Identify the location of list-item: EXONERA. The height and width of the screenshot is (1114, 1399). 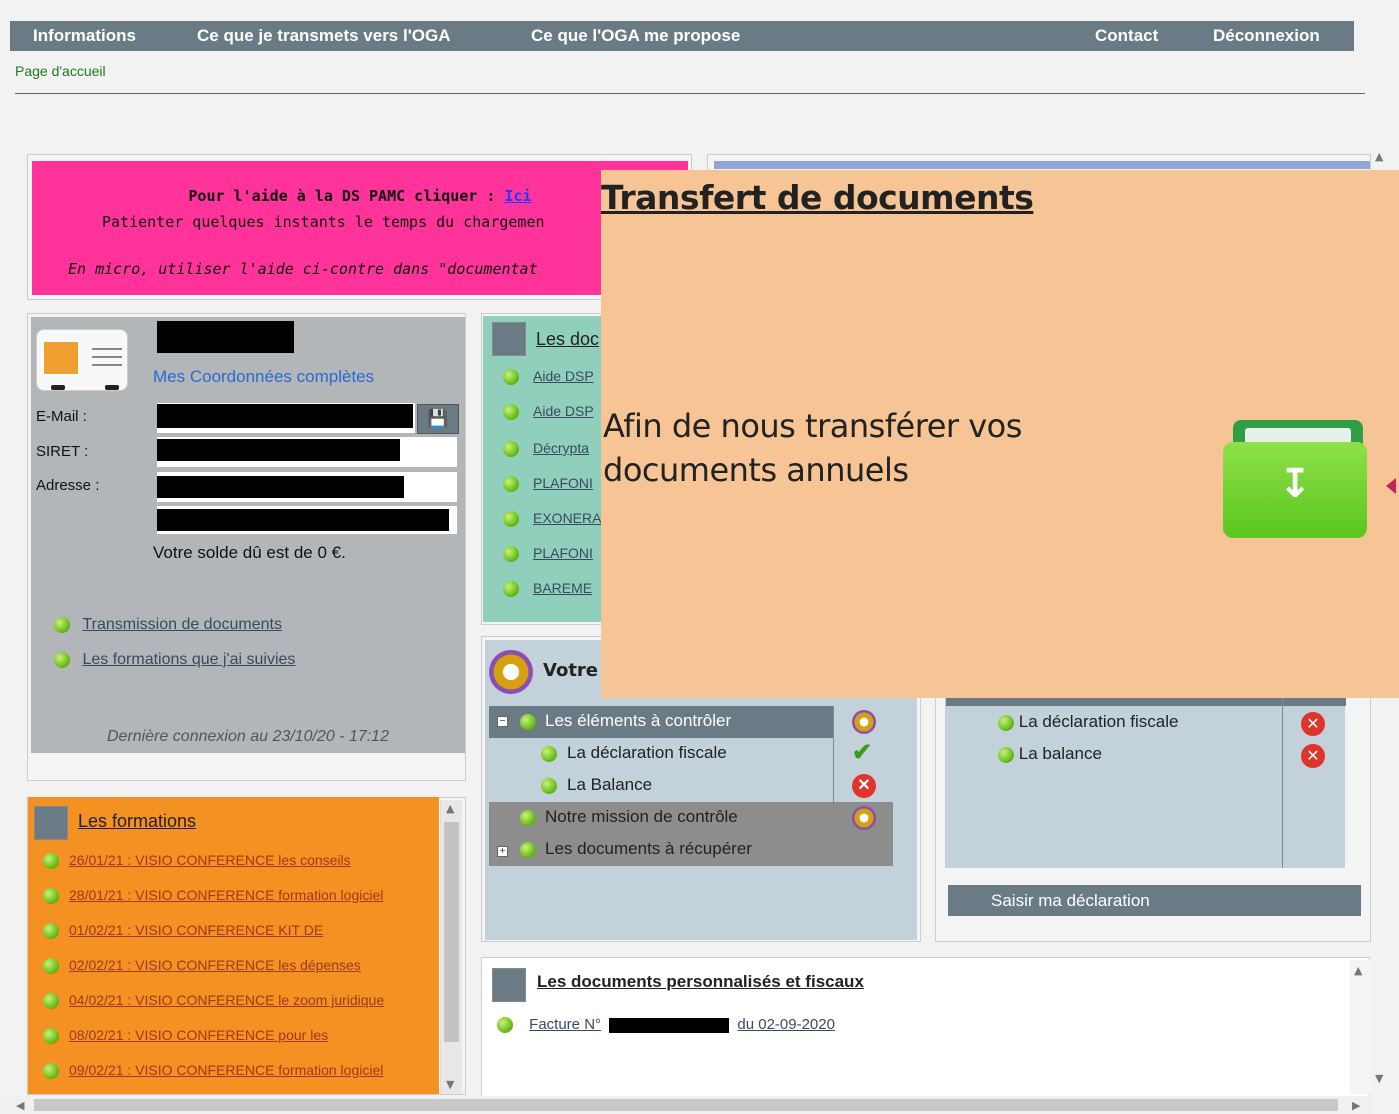
(552, 519).